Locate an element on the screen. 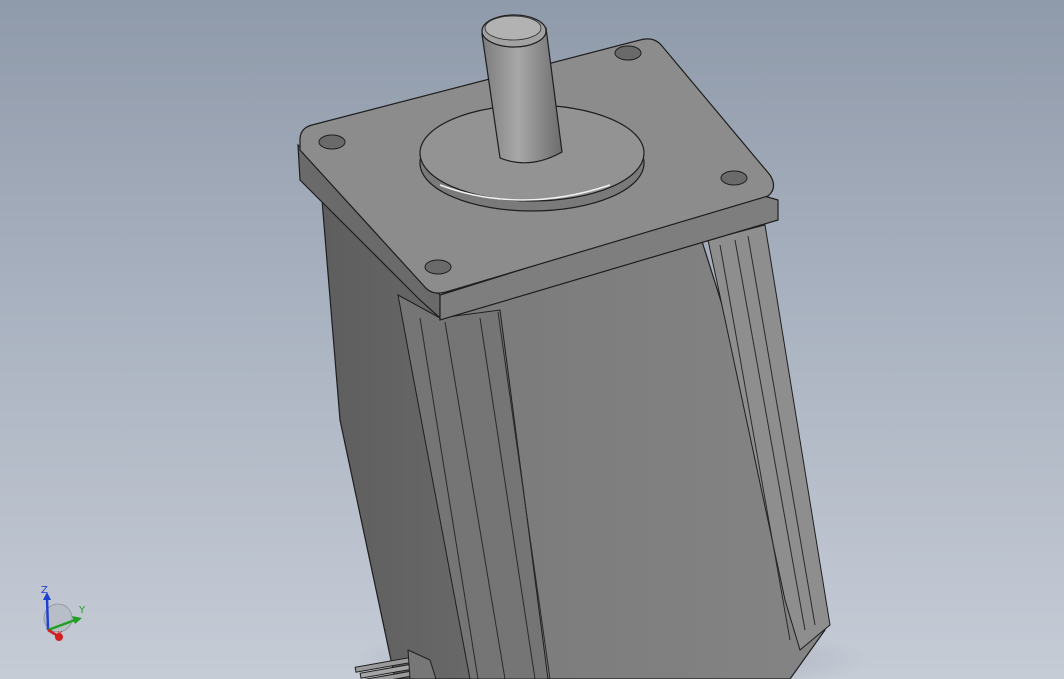  z-axis-line is located at coordinates (47, 614).